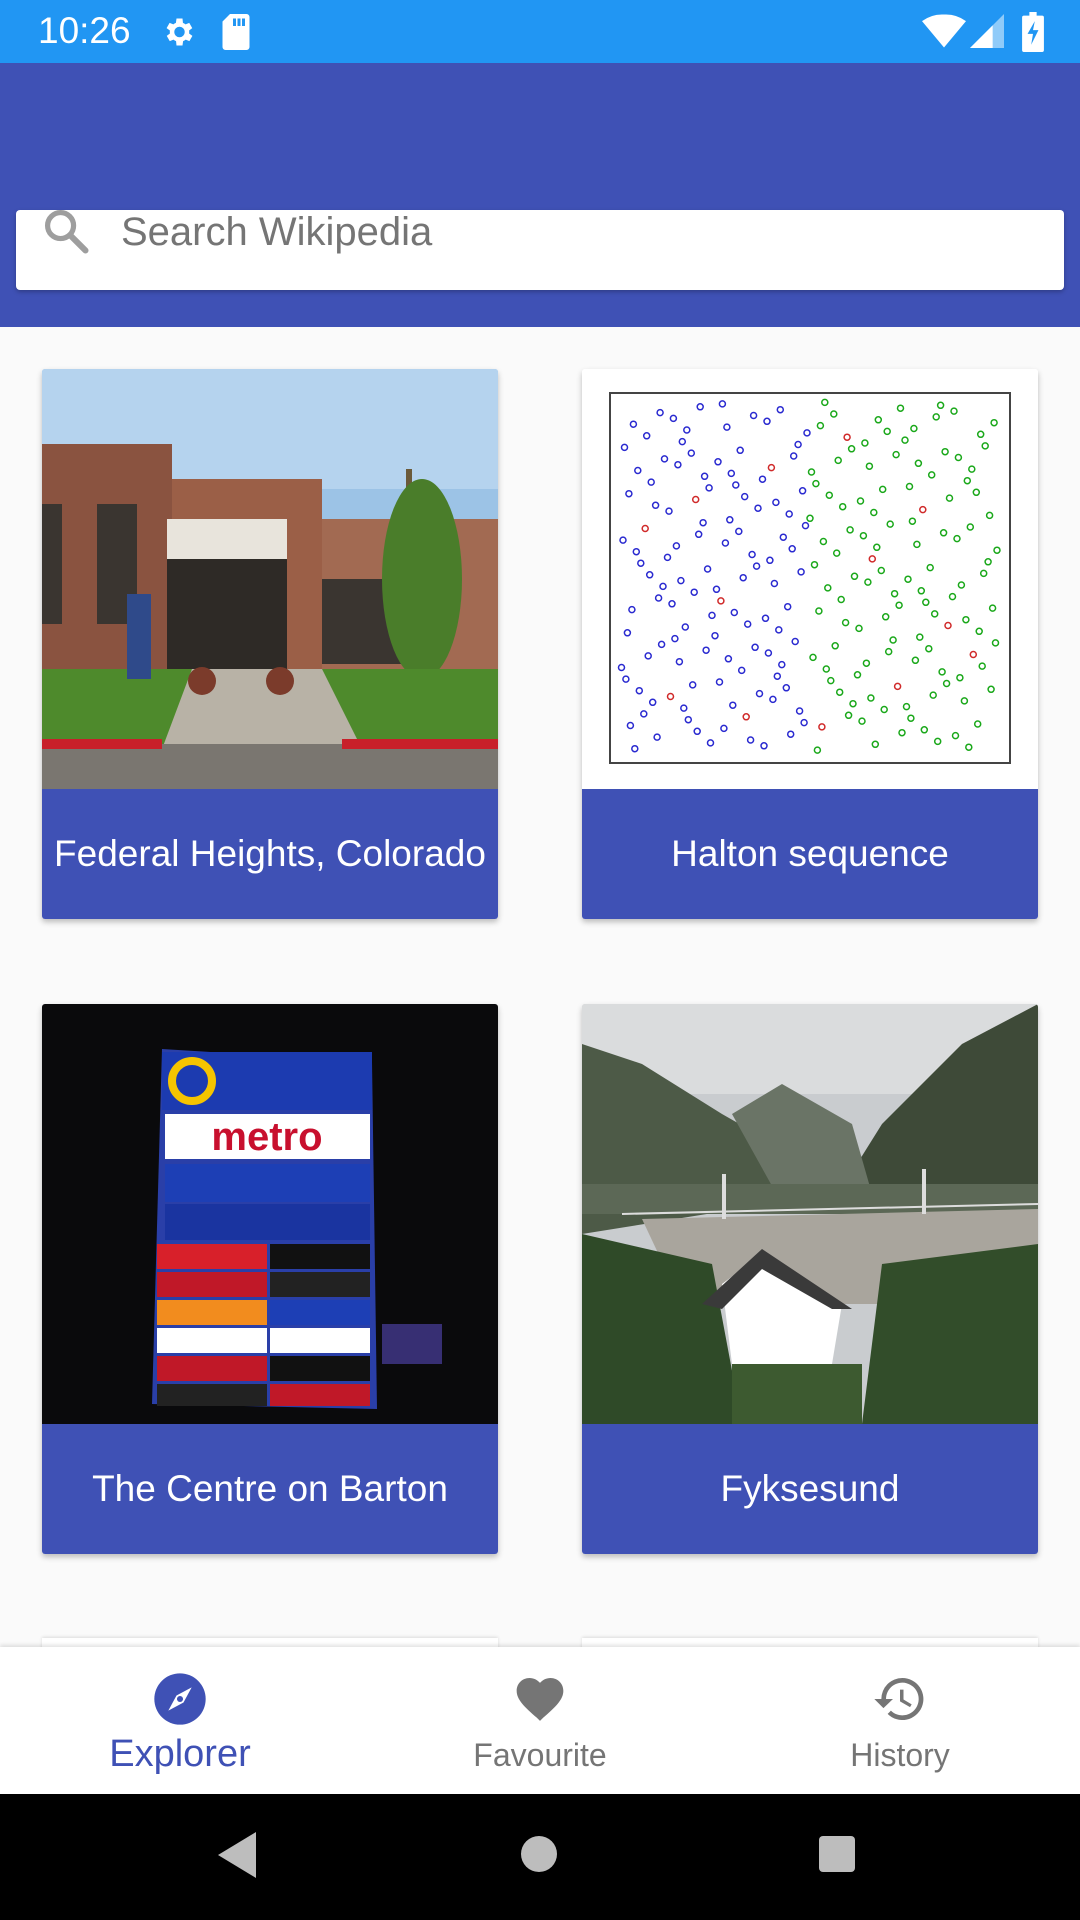 Image resolution: width=1080 pixels, height=1920 pixels. What do you see at coordinates (571, 232) in the screenshot?
I see `search-input` at bounding box center [571, 232].